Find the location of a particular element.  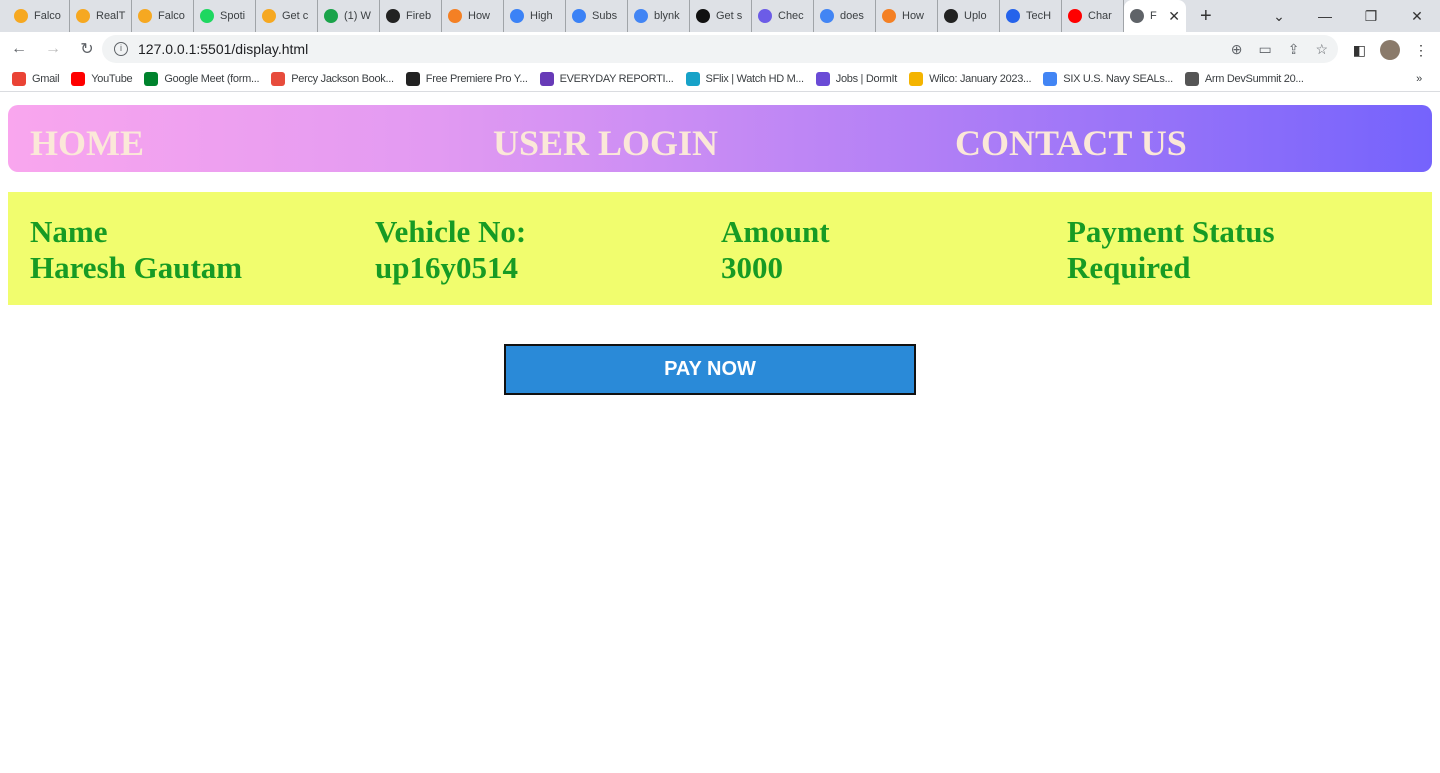

site-info-icon: i is located at coordinates (121, 49).